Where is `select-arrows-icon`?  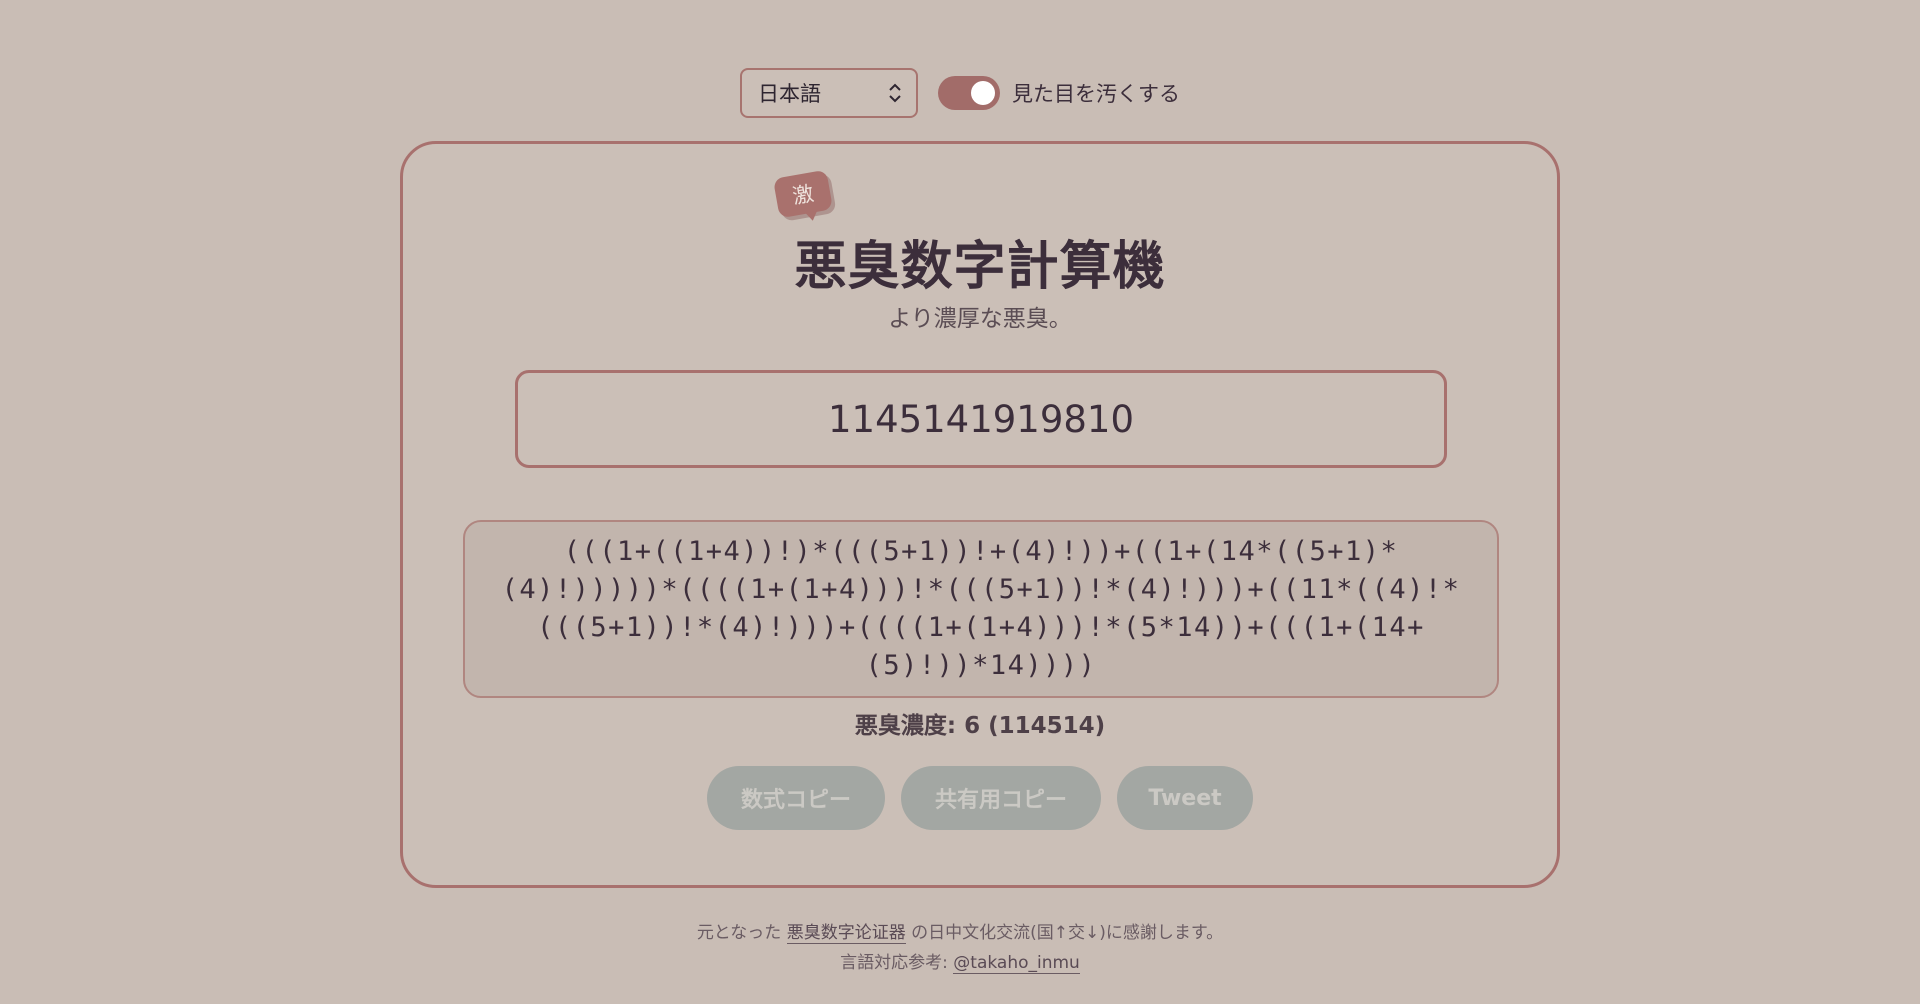 select-arrows-icon is located at coordinates (895, 93).